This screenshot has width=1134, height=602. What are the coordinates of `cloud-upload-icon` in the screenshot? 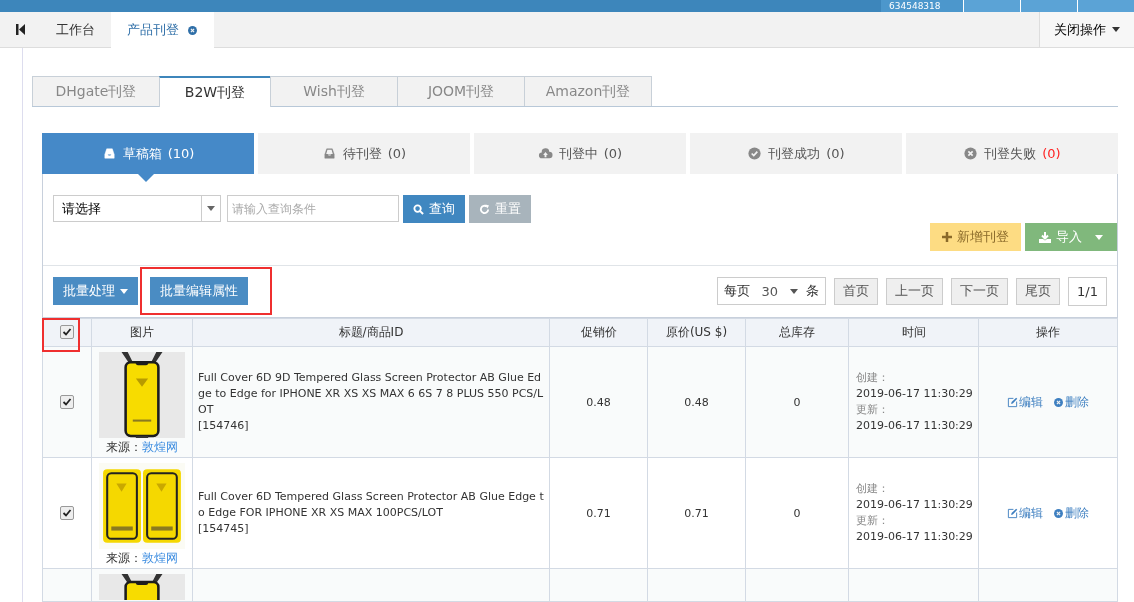 It's located at (545, 153).